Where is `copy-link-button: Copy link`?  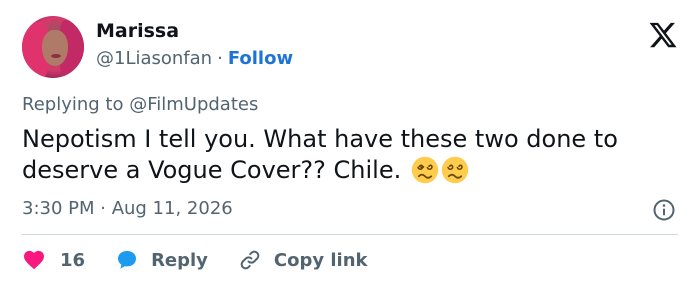 copy-link-button: Copy link is located at coordinates (303, 260).